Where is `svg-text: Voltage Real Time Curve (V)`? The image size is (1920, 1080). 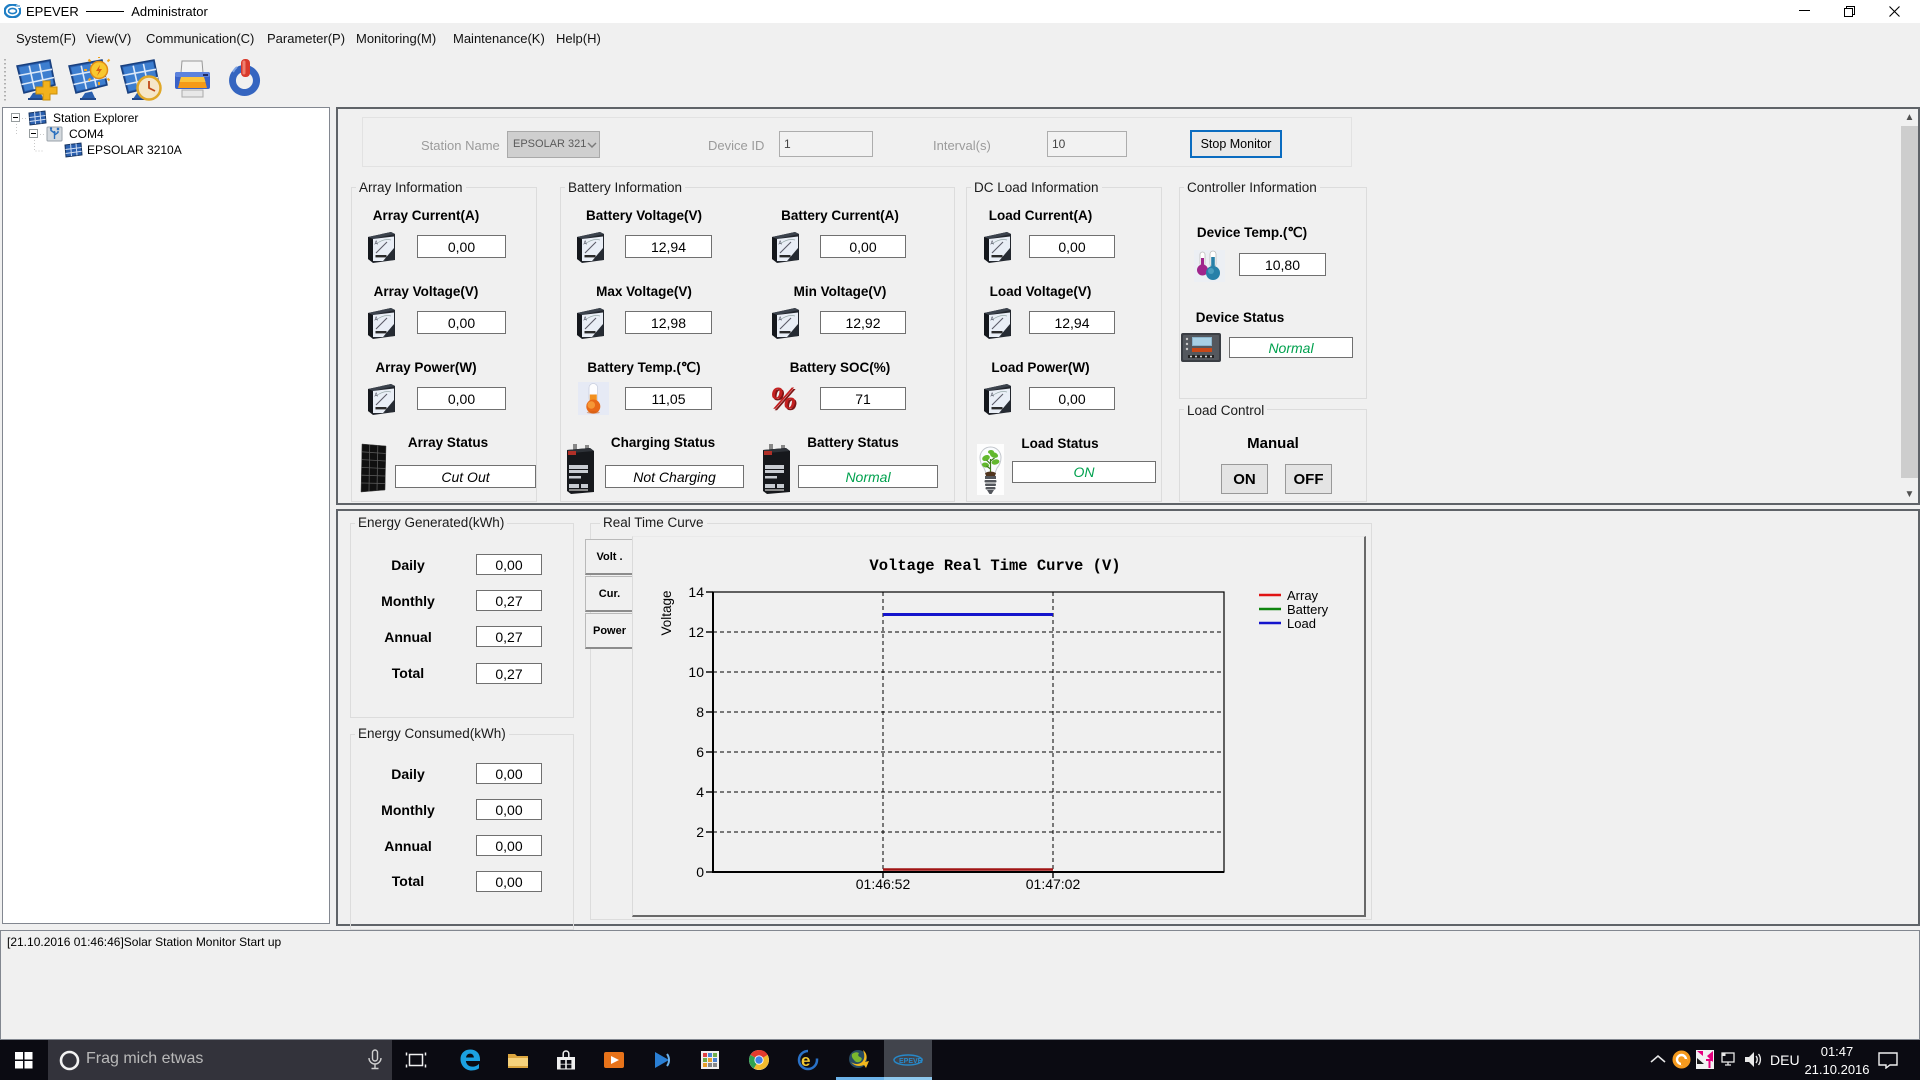 svg-text: Voltage Real Time Curve (V) is located at coordinates (994, 566).